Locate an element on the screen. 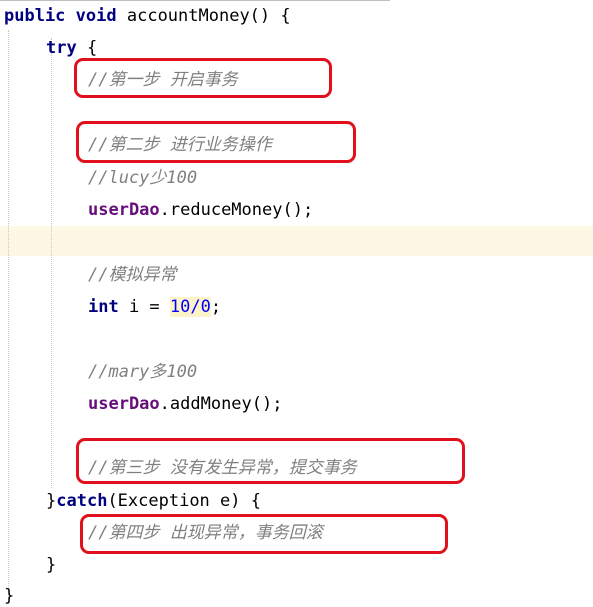 The width and height of the screenshot is (593, 607). int-division-line: int i = 10/0; is located at coordinates (154, 307).